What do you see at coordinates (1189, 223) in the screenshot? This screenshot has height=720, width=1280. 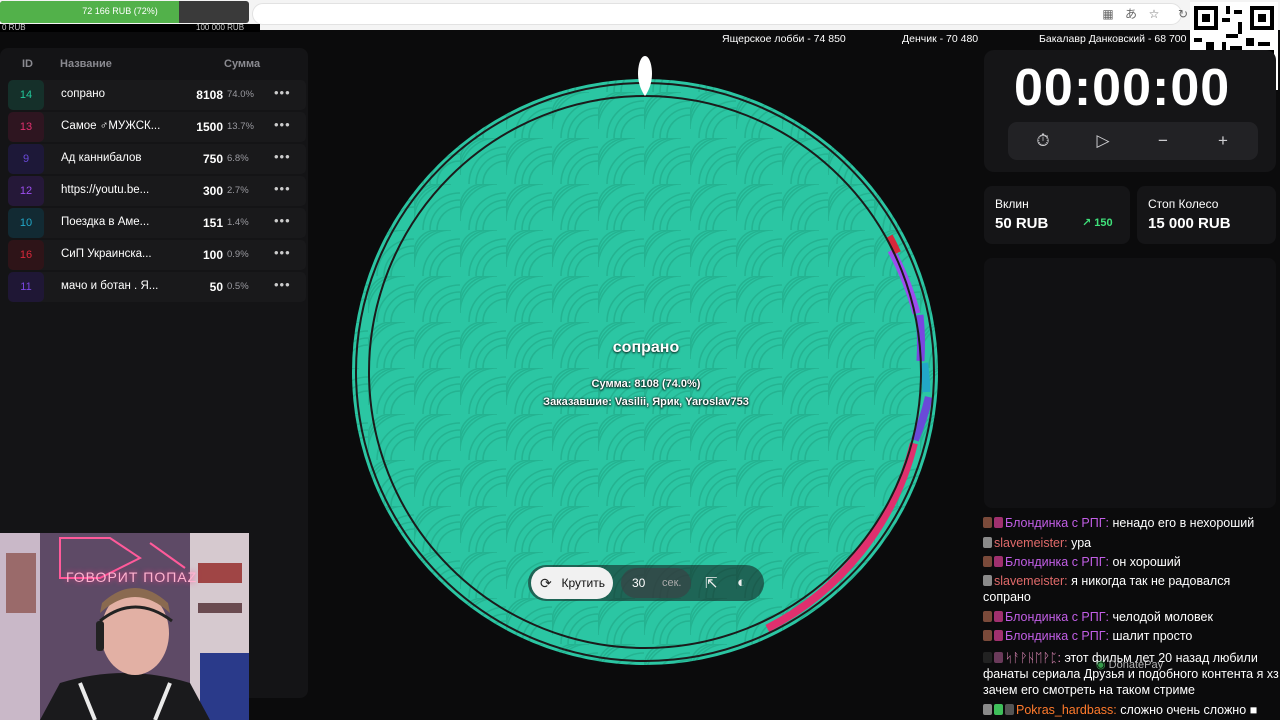 I see `stop-wheel-value: 15 000 RUB` at bounding box center [1189, 223].